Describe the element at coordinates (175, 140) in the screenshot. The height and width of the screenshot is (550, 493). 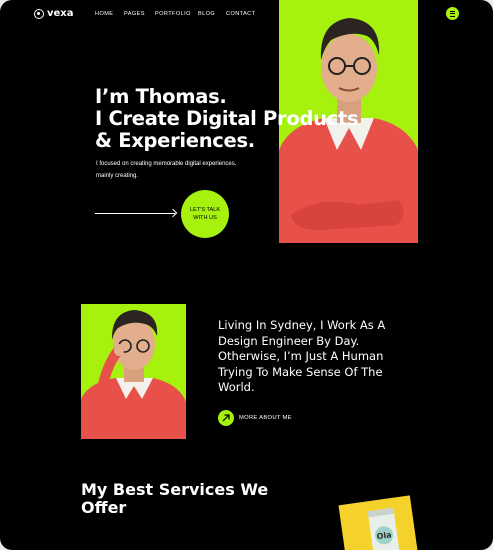
I see `hero-title-line: & Experiences.` at that location.